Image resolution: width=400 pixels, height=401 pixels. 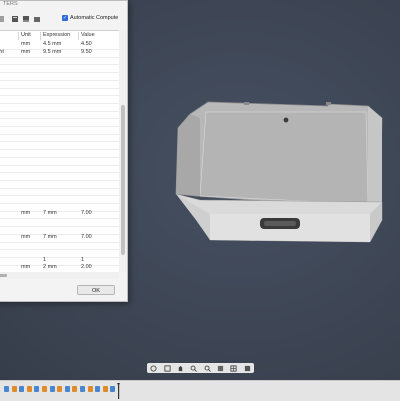 What do you see at coordinates (86, 44) in the screenshot?
I see `cell-value: 4.50` at bounding box center [86, 44].